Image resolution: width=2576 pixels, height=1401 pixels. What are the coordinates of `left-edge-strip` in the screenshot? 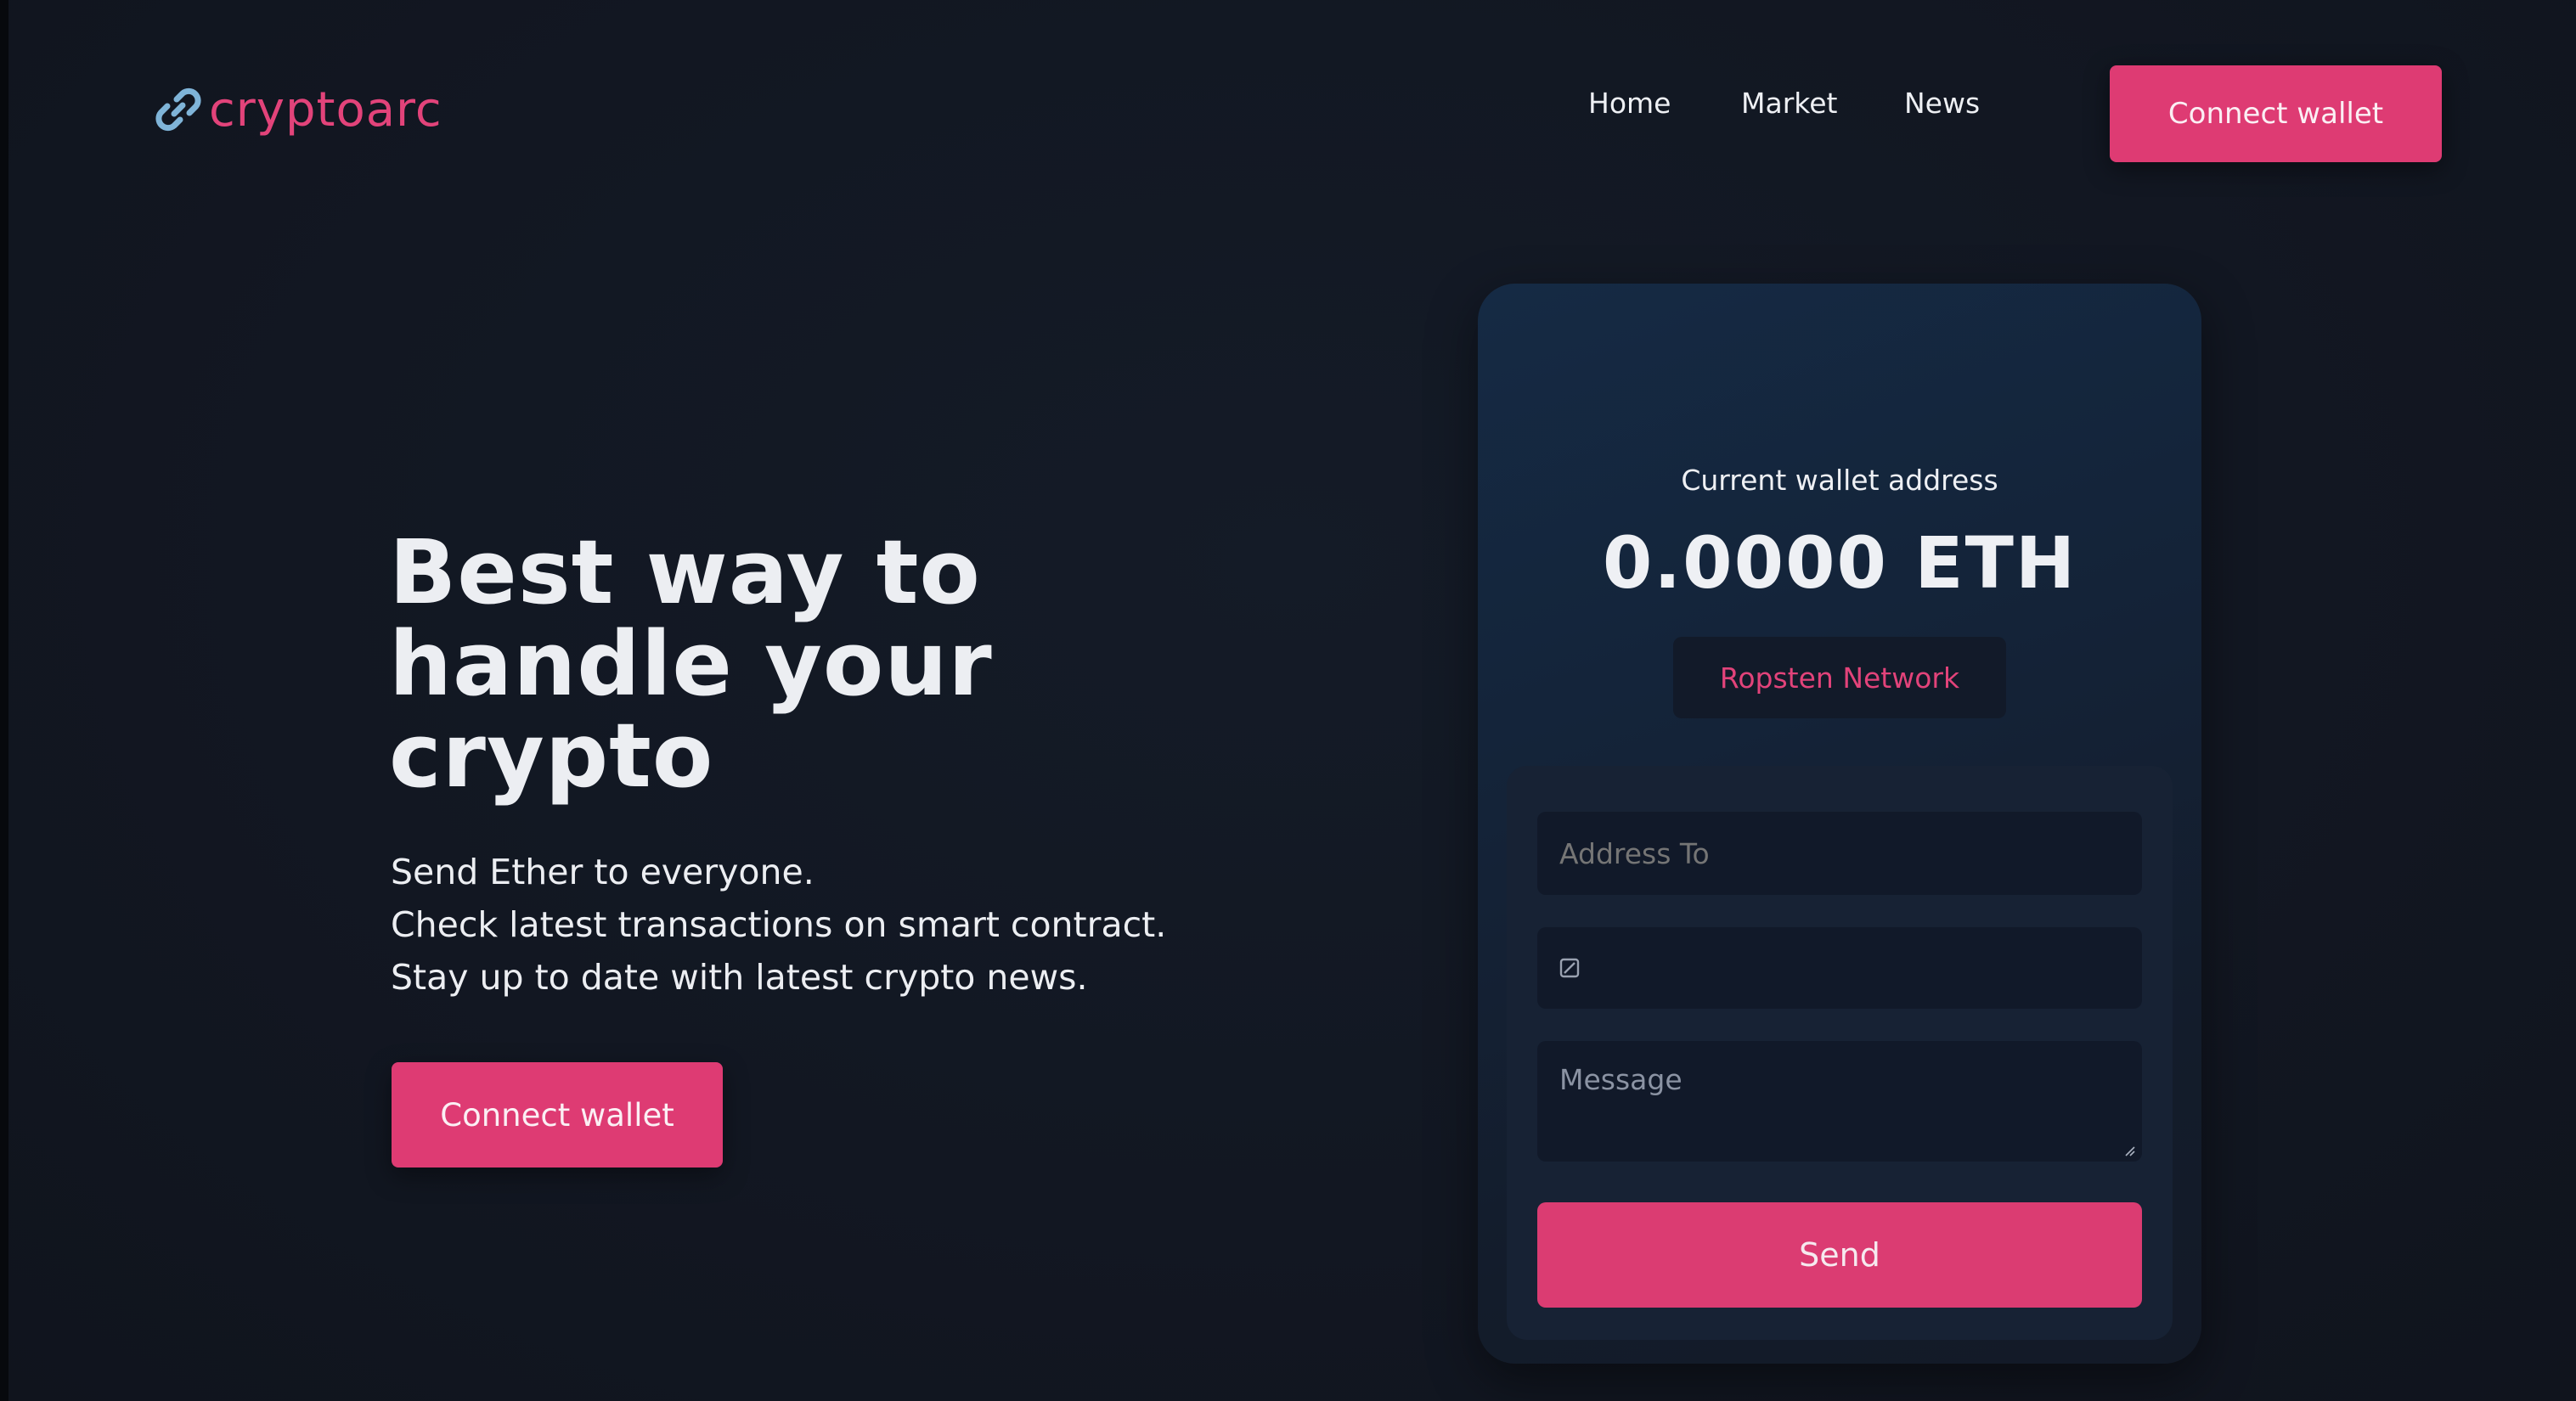 It's located at (4, 700).